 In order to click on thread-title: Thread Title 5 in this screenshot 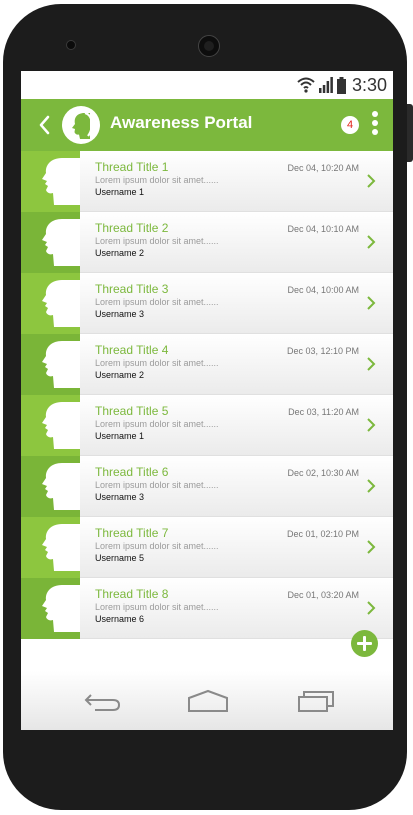, I will do `click(132, 411)`.